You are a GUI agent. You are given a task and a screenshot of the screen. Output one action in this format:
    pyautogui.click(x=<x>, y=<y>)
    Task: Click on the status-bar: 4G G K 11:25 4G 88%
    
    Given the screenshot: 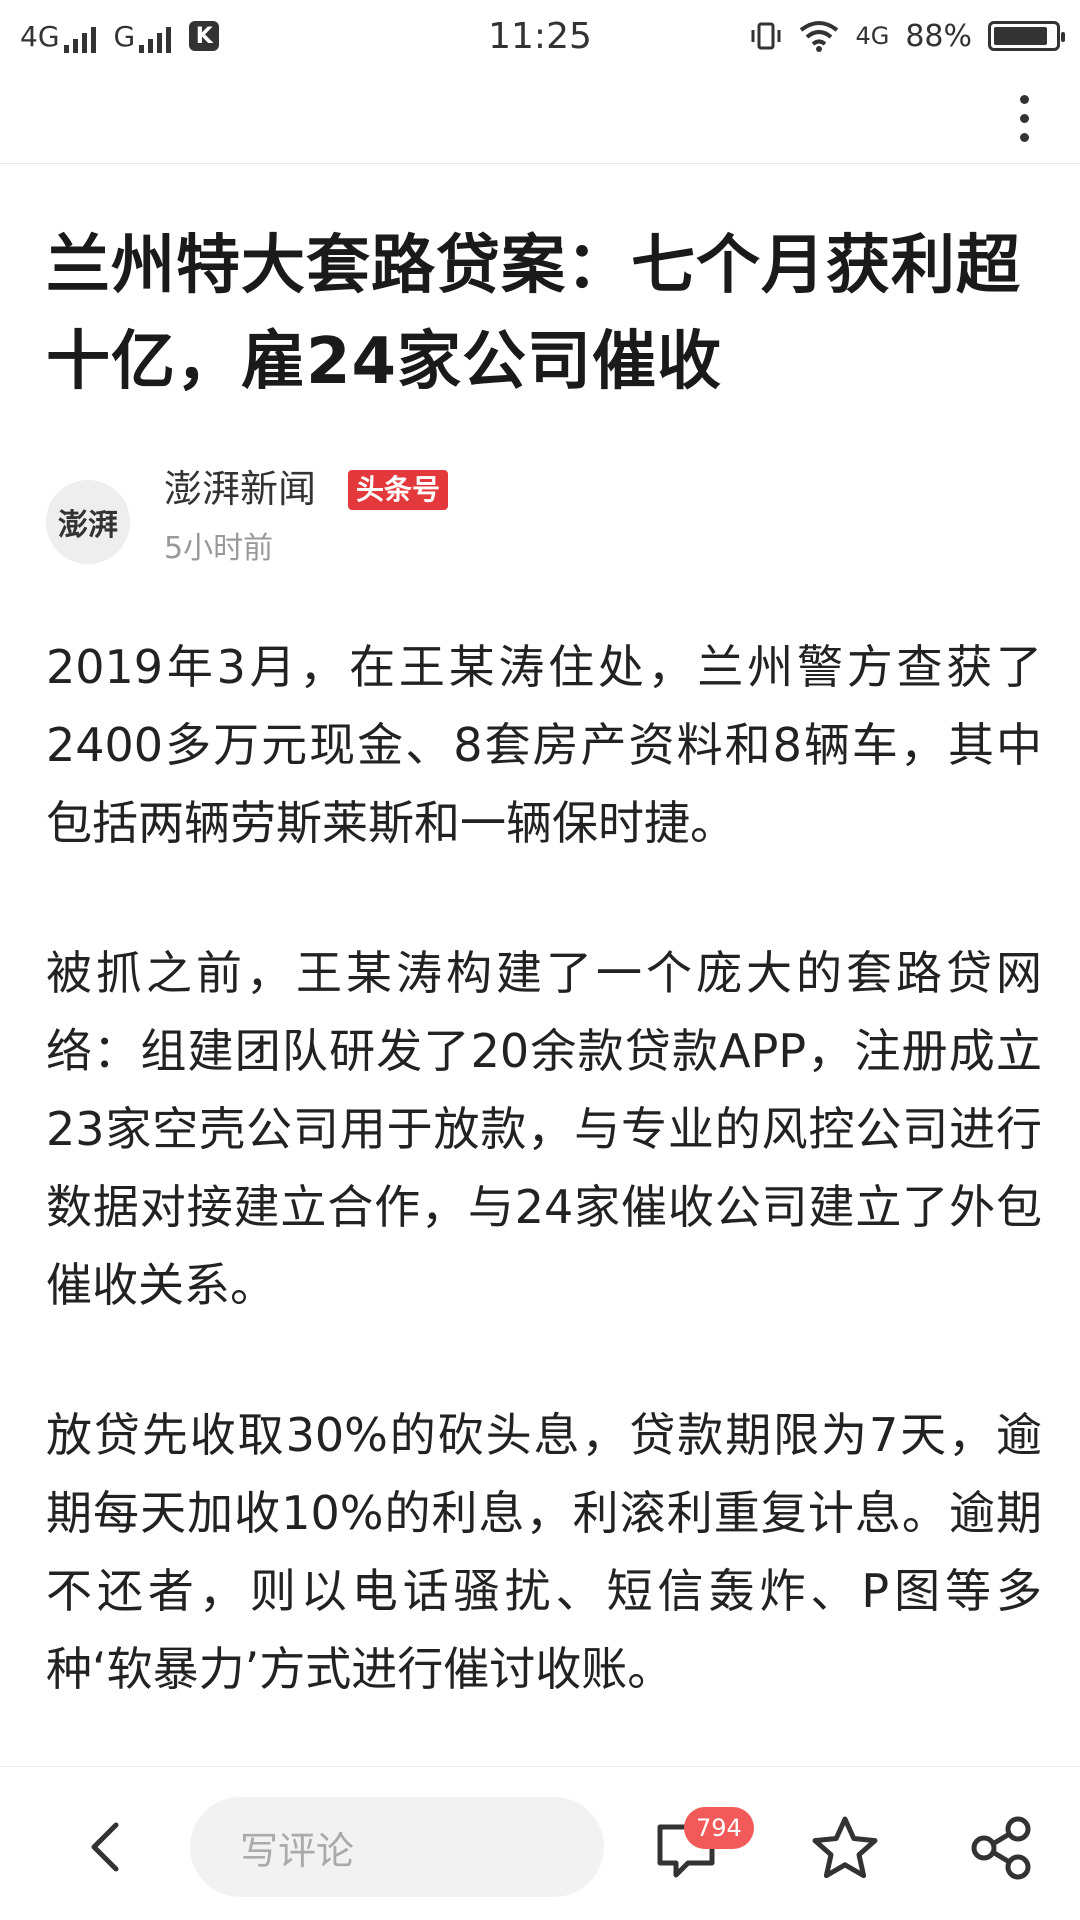 What is the action you would take?
    pyautogui.click(x=540, y=36)
    